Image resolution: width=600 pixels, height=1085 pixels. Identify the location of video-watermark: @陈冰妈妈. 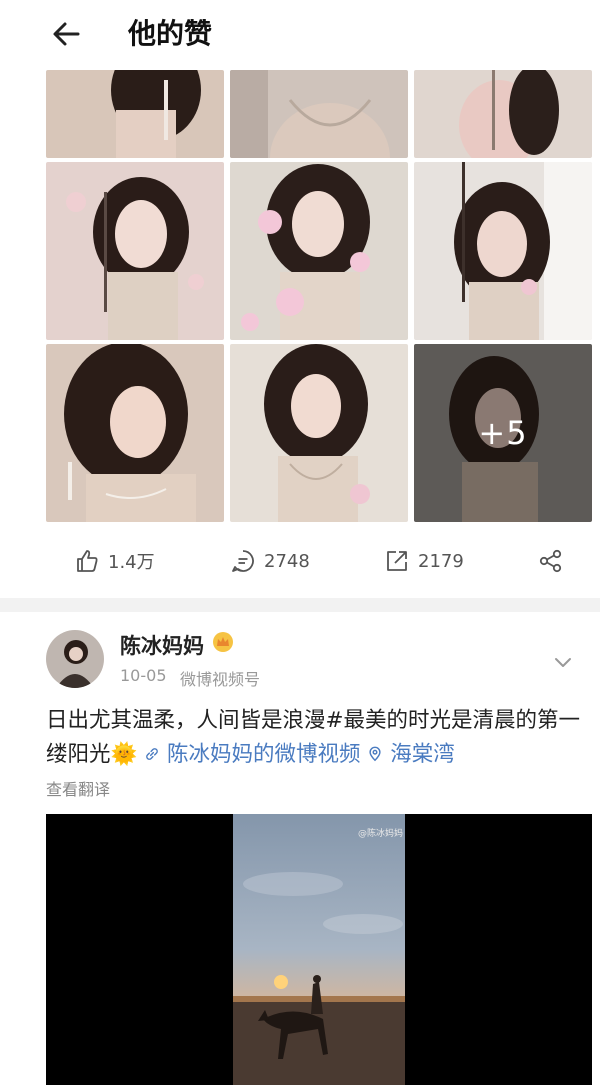
(381, 834).